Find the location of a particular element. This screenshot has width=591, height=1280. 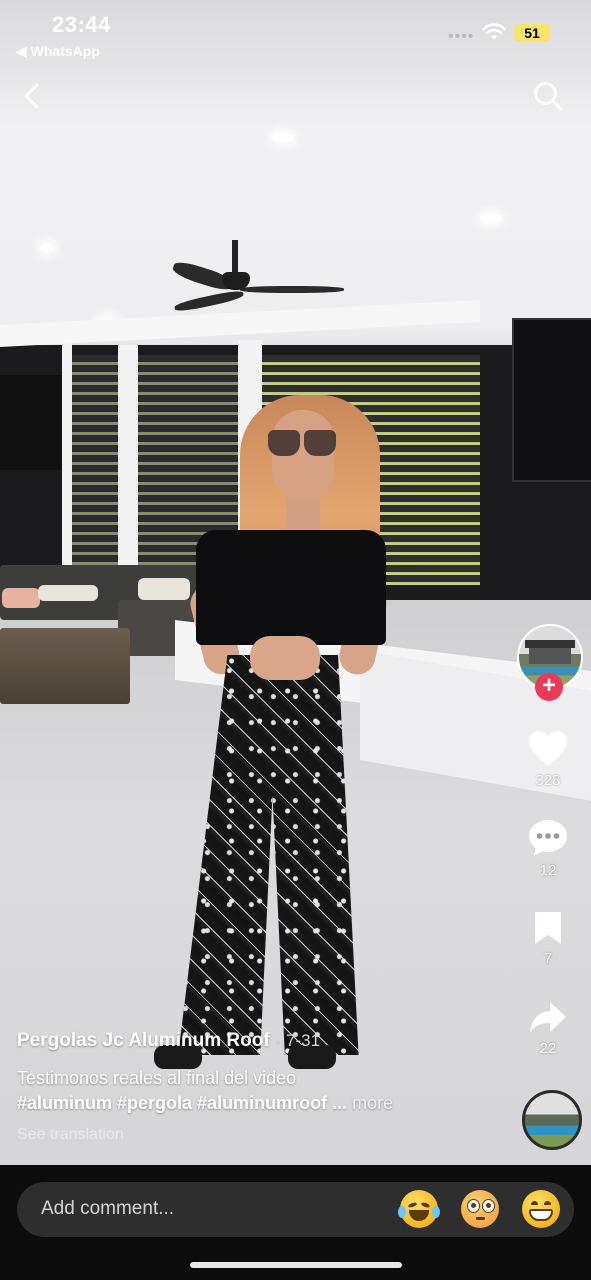

person-top is located at coordinates (291, 587).